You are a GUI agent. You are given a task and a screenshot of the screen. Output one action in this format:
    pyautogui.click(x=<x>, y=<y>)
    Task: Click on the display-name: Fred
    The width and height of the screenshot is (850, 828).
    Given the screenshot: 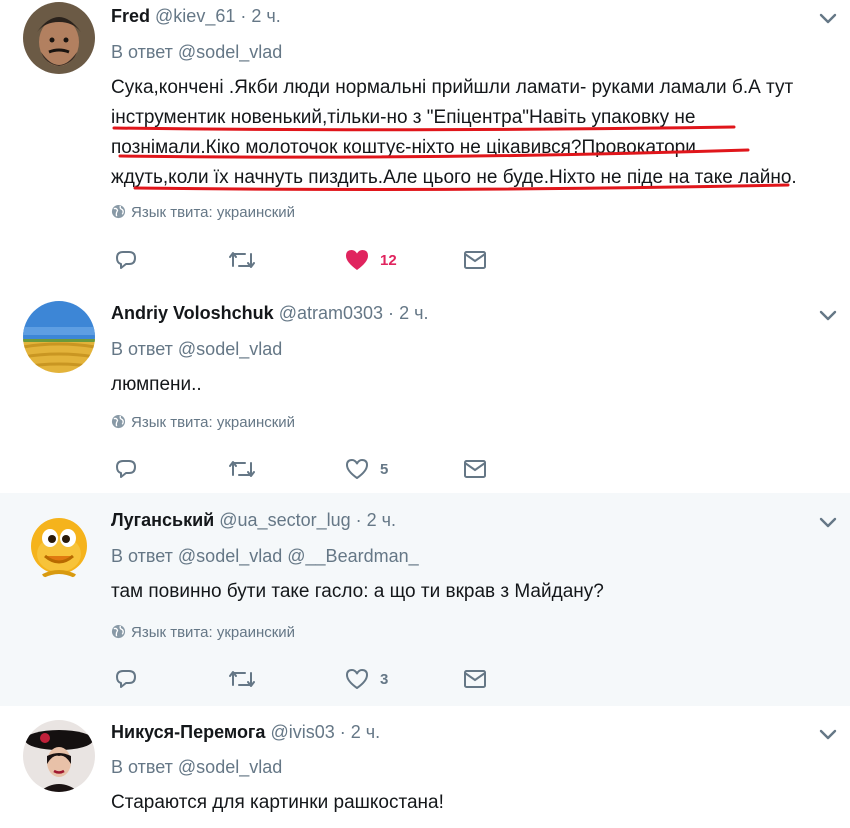 What is the action you would take?
    pyautogui.click(x=130, y=16)
    